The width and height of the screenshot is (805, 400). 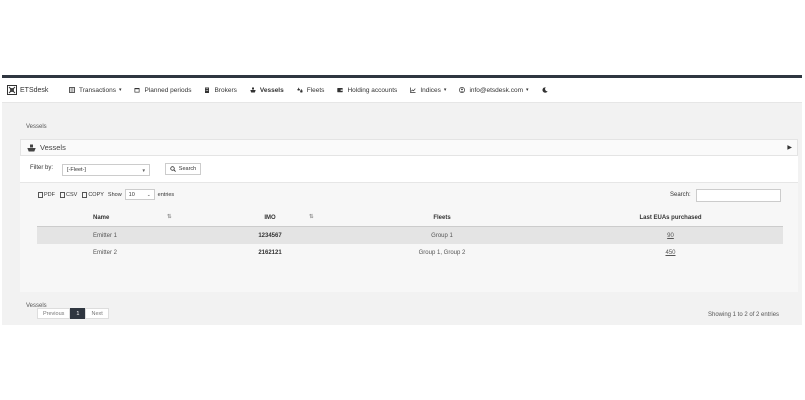 I want to click on chevron-down-icon: ⌄, so click(x=148, y=194).